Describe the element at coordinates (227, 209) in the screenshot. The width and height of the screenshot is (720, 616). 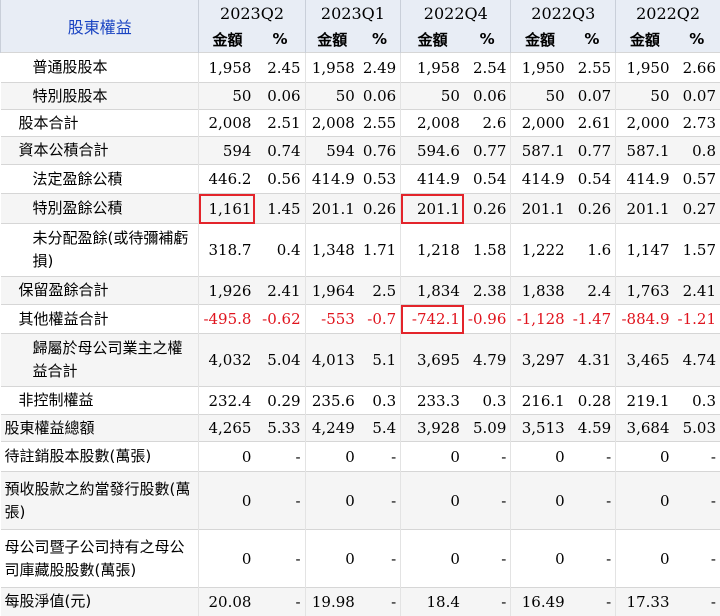
I see `amount-cell: 1,161` at that location.